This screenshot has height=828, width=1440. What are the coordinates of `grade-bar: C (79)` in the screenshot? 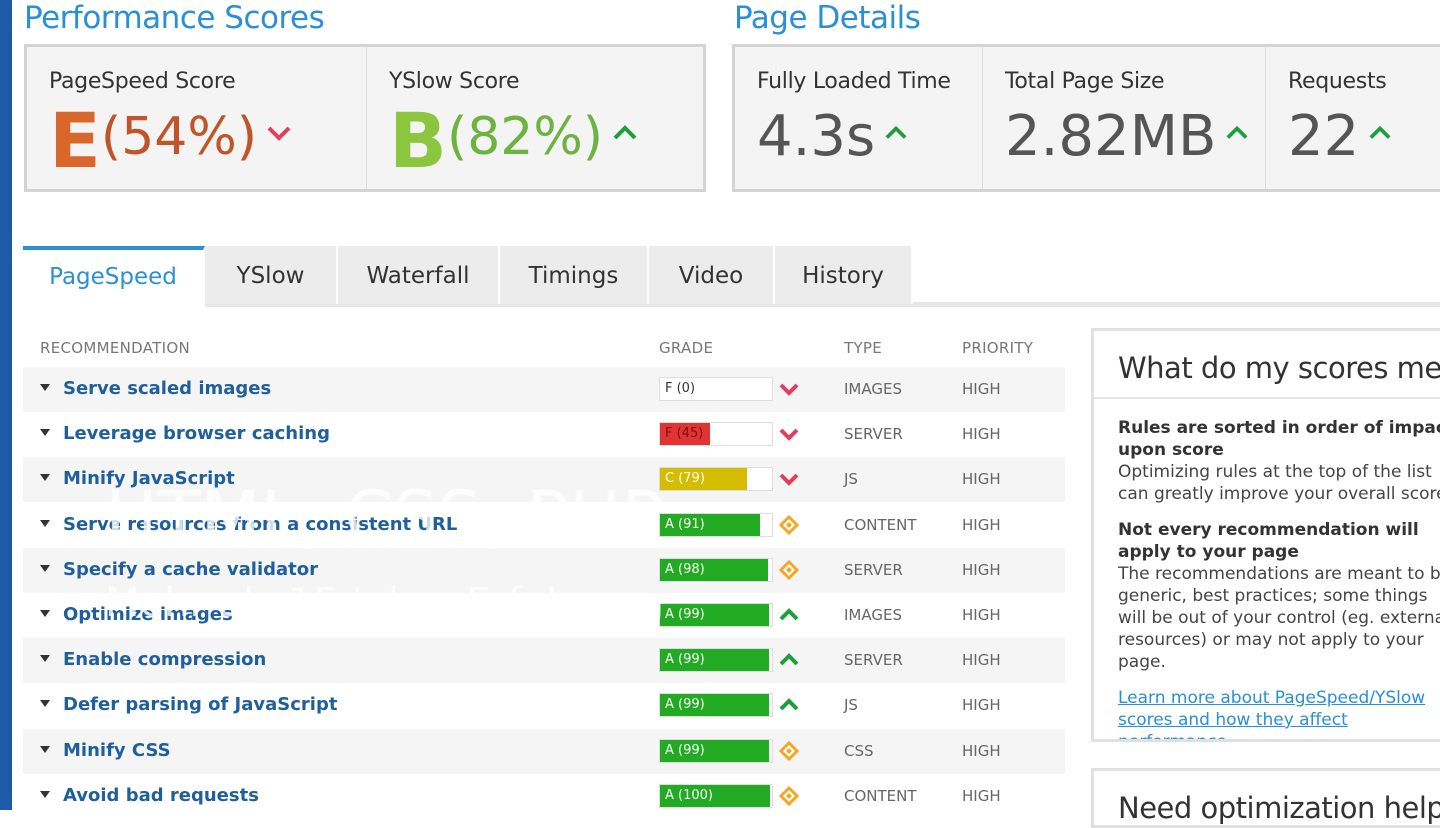 It's located at (716, 479).